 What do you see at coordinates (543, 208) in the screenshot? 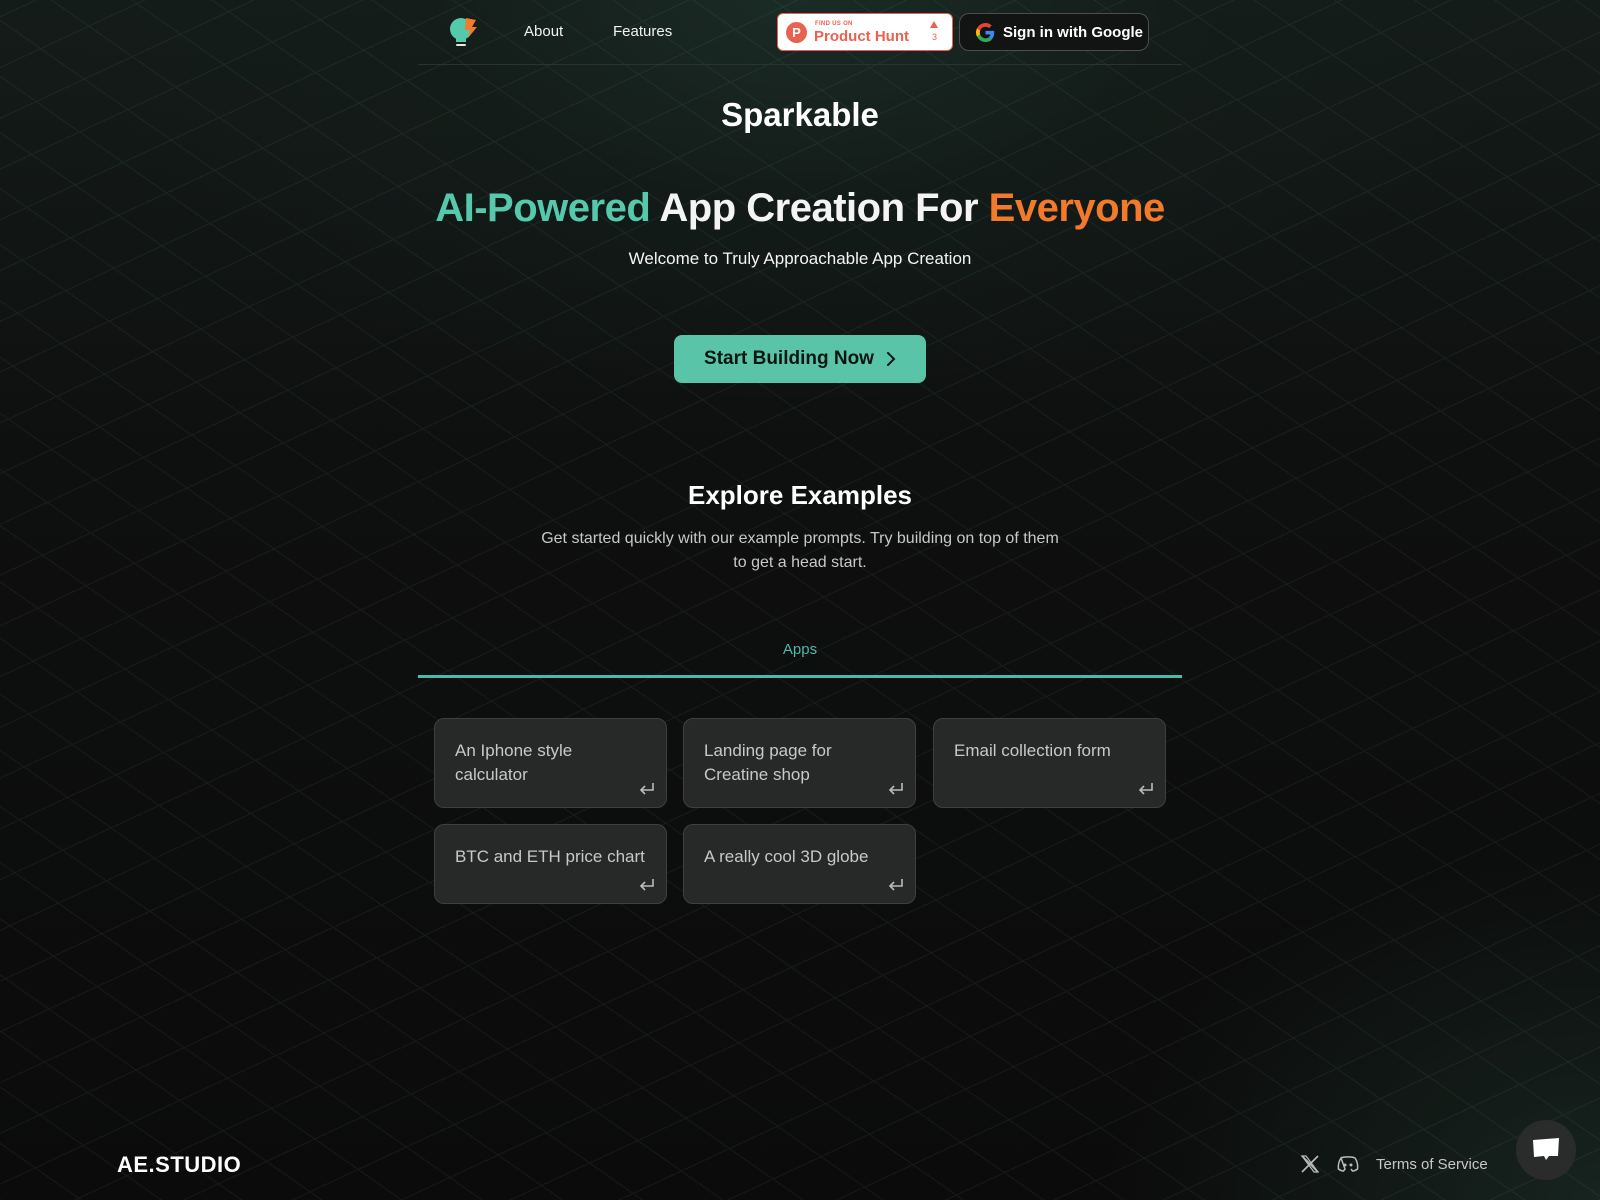
I see `hero-title-accent: AI-Powered` at bounding box center [543, 208].